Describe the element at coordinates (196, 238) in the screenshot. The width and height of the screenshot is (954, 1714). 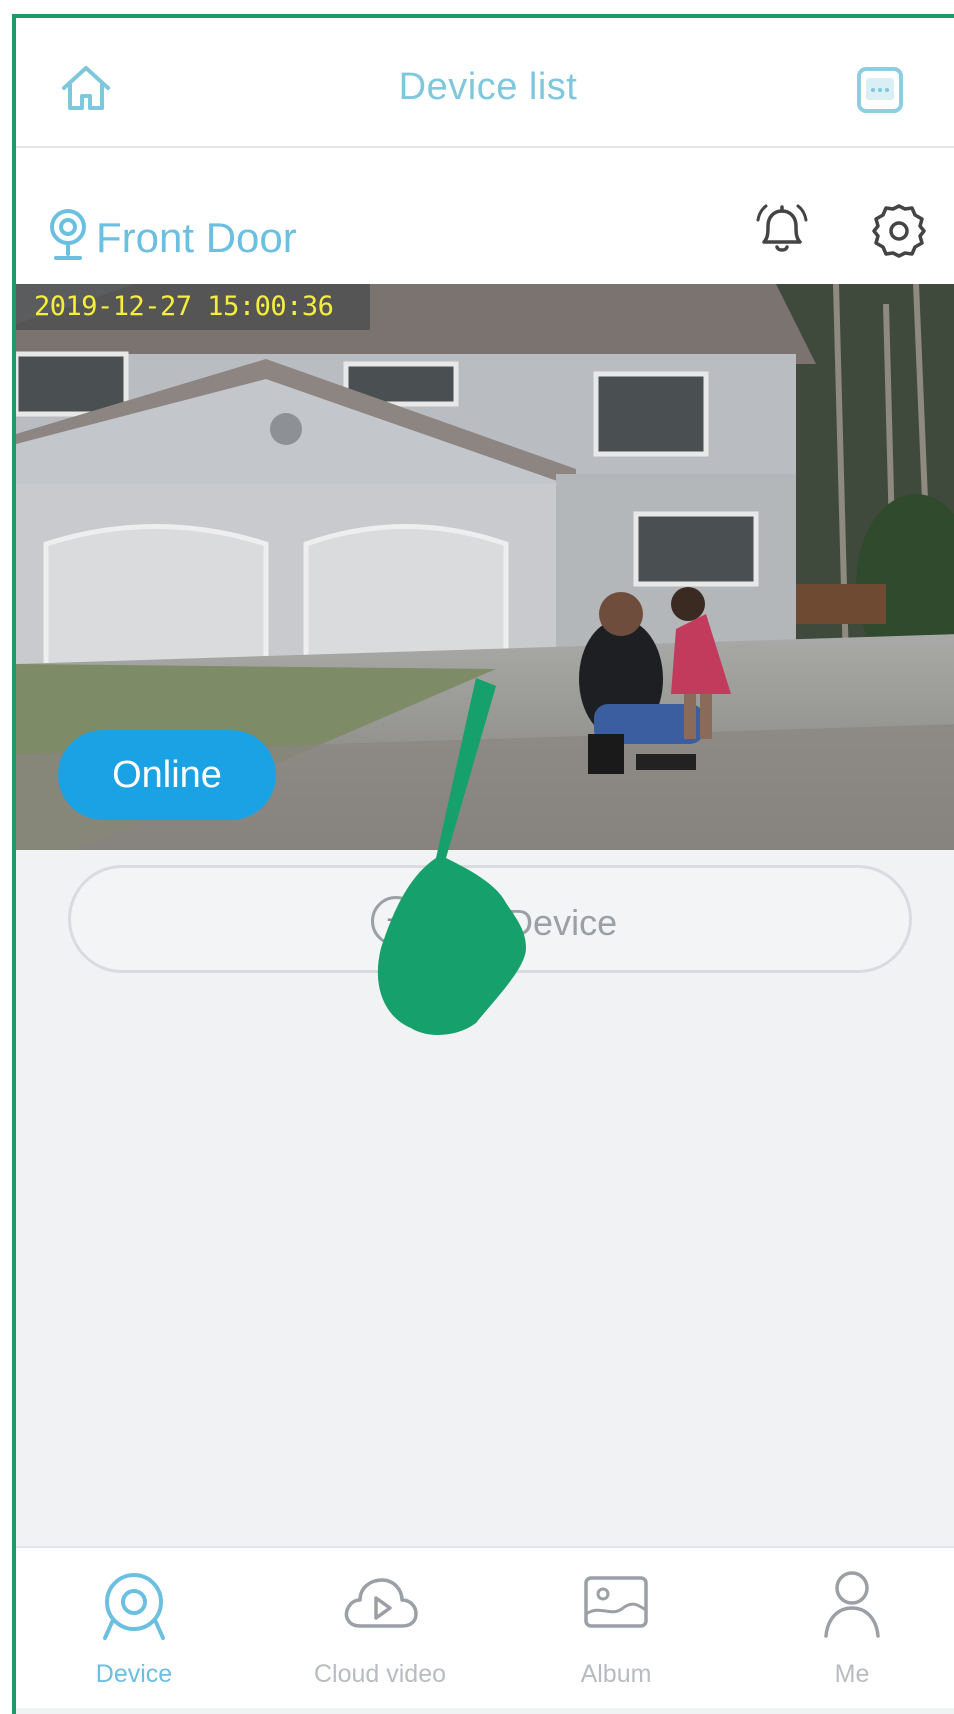
I see `device-name: Front Door` at that location.